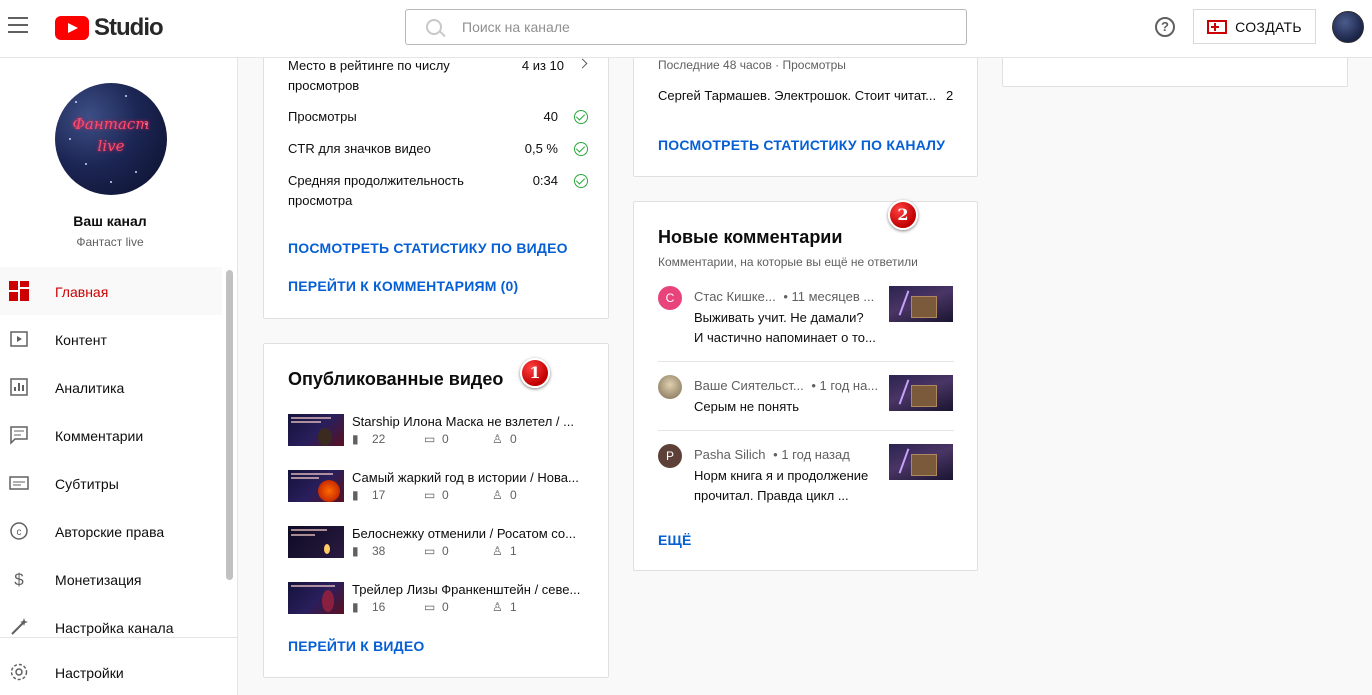 The width and height of the screenshot is (1372, 695). Describe the element at coordinates (19, 291) in the screenshot. I see `dashboard-icon` at that location.